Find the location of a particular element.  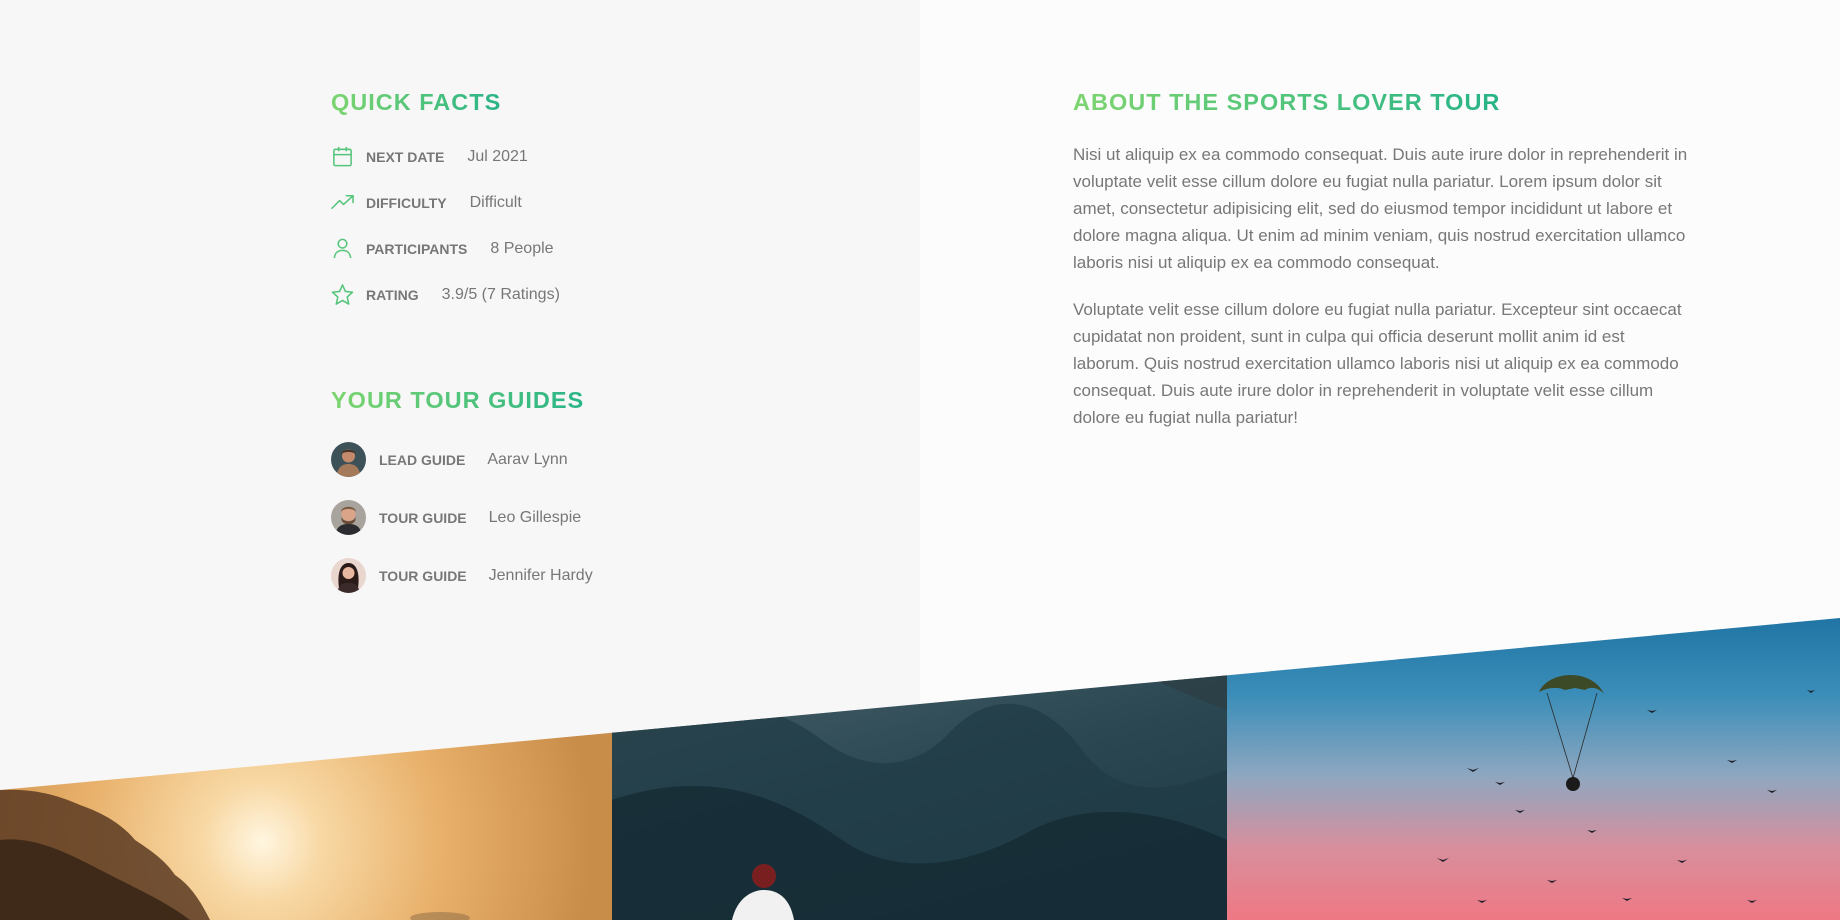

guide-row: Lead Guide Aarav Lynn is located at coordinates (462, 459).